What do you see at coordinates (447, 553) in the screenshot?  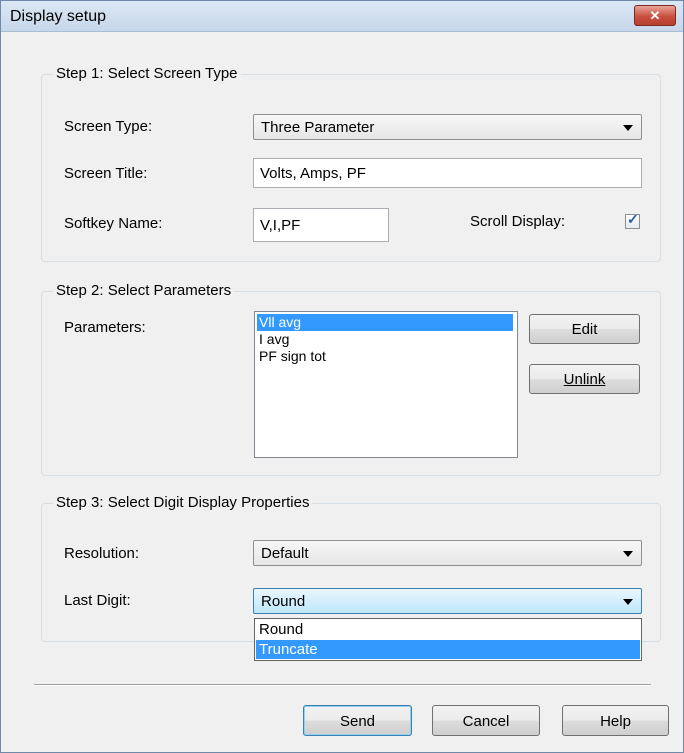 I see `resolution-dropdown: Default` at bounding box center [447, 553].